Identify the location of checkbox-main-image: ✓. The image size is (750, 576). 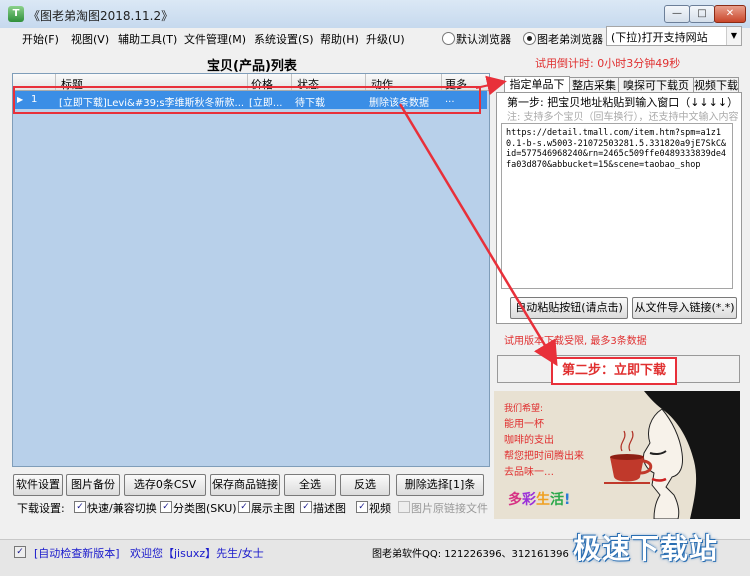
(244, 507).